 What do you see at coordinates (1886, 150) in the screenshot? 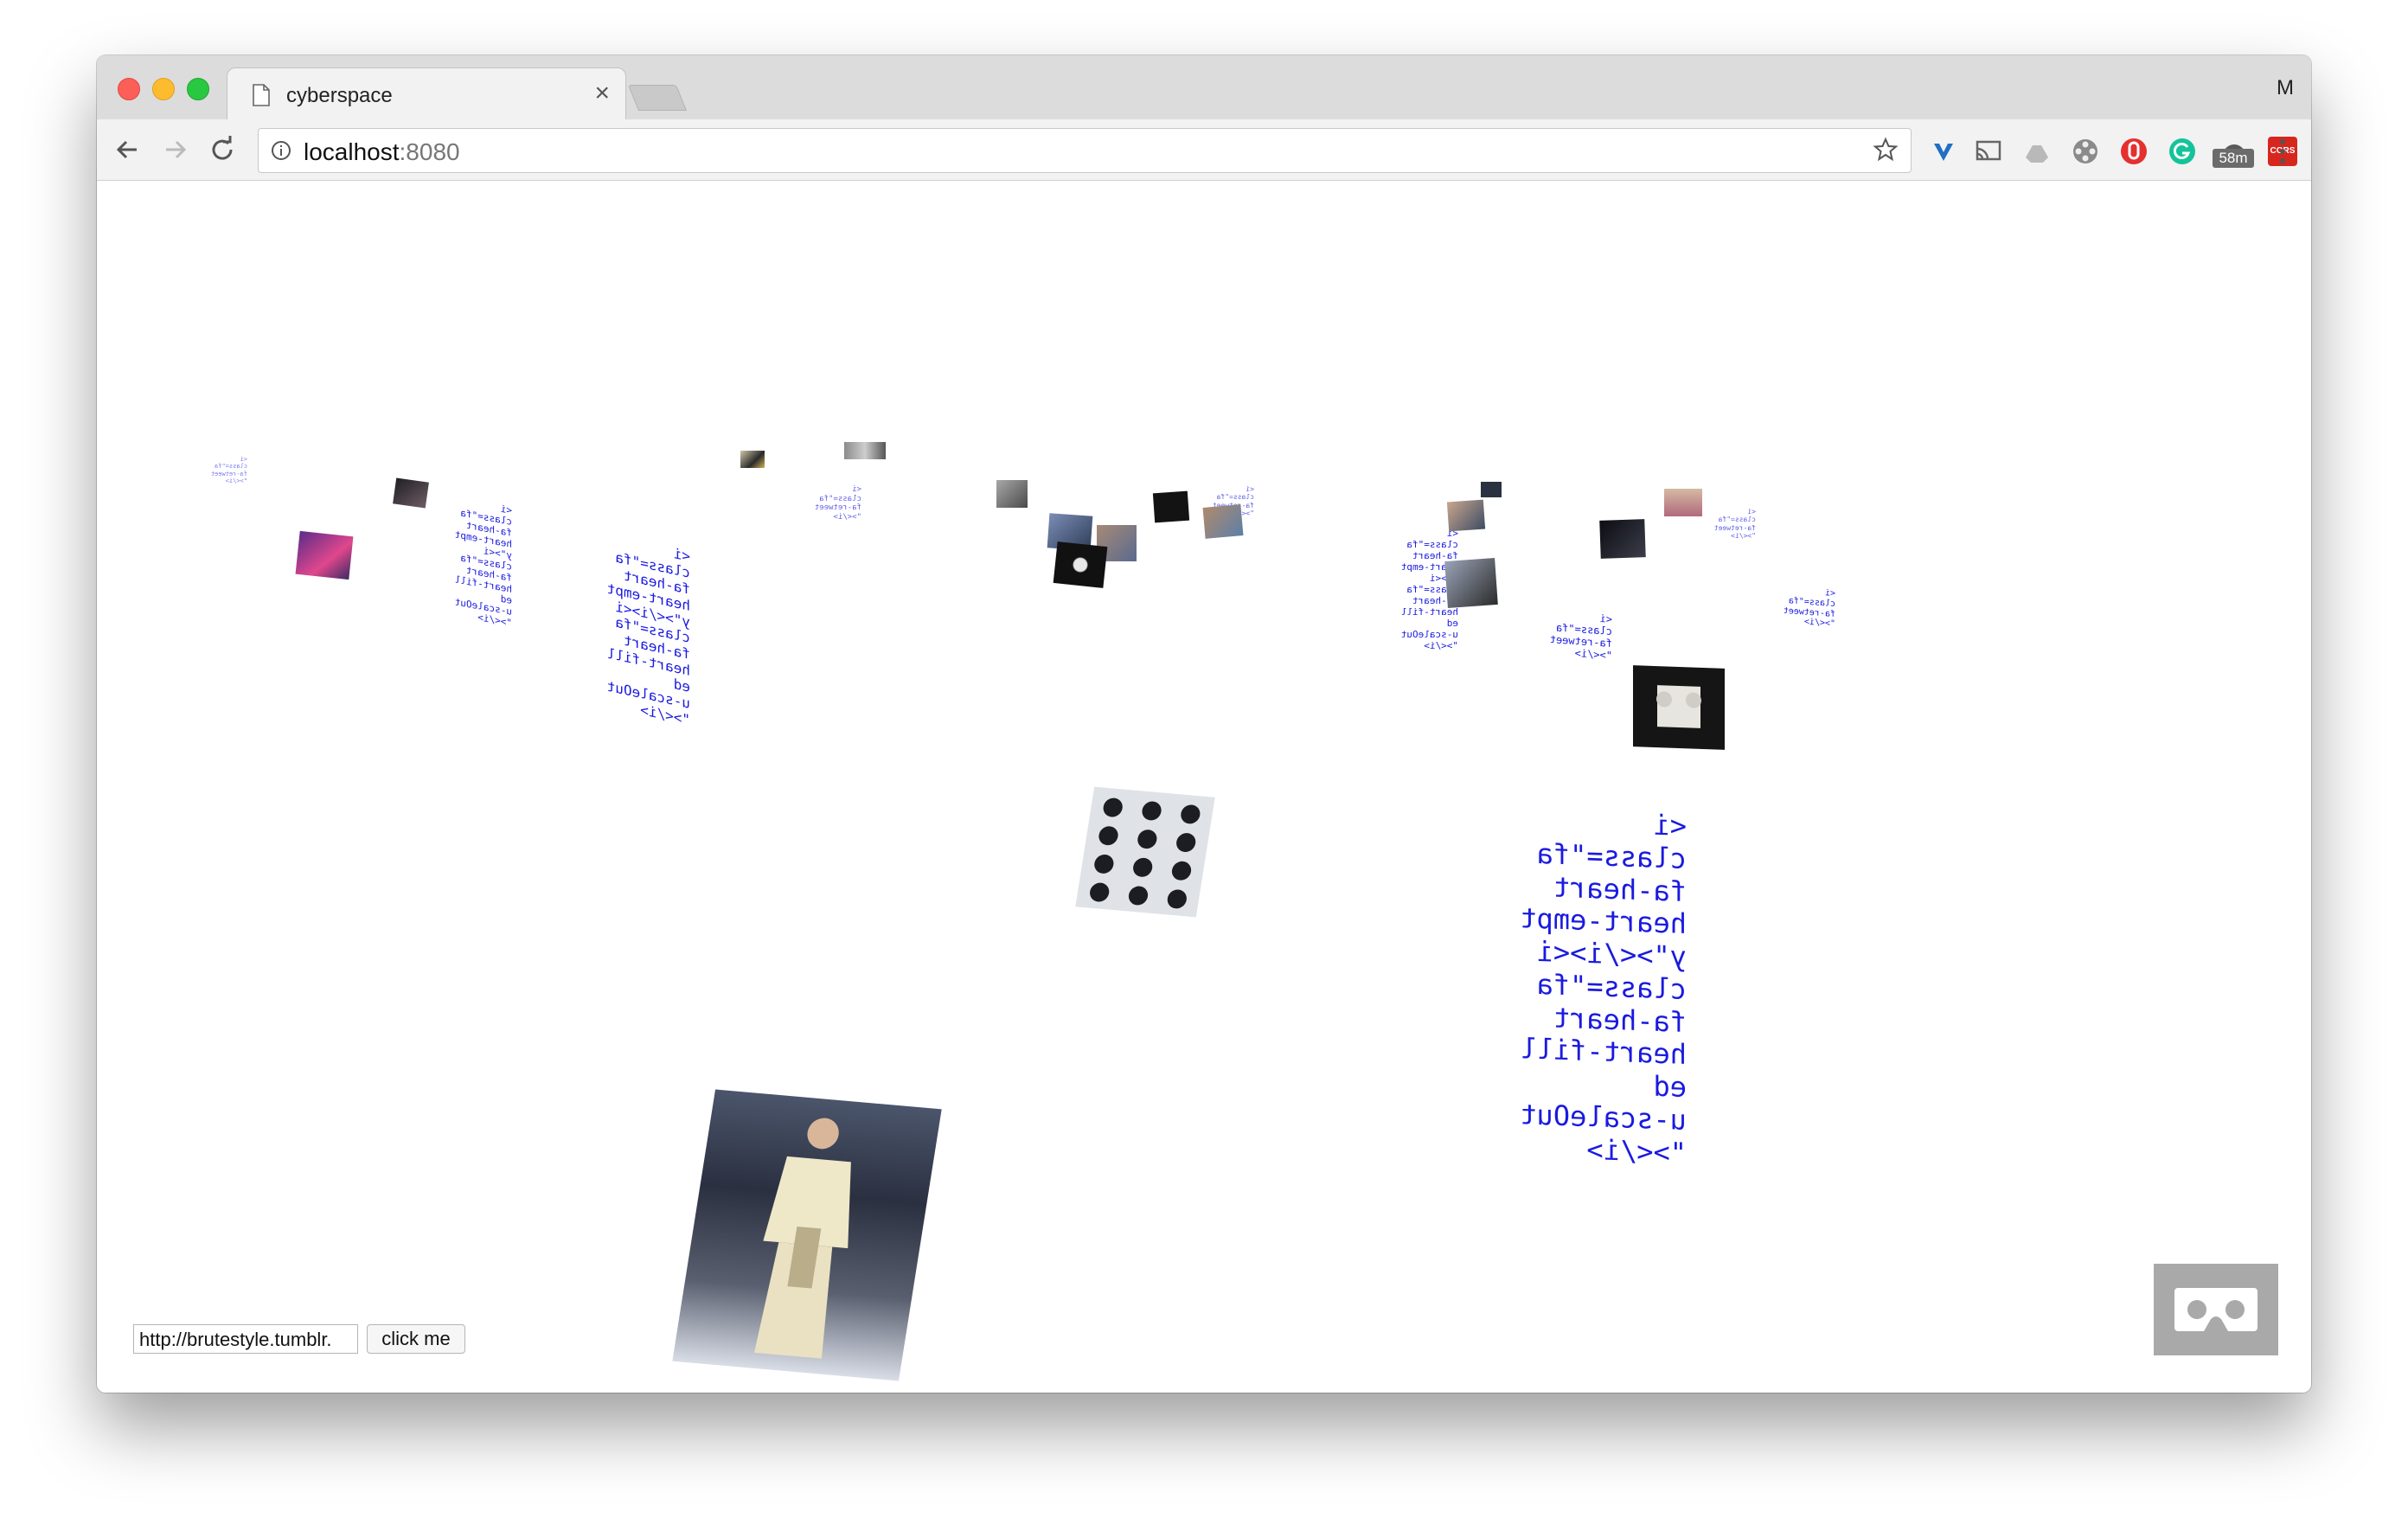
I see `bookmark-star-icon` at bounding box center [1886, 150].